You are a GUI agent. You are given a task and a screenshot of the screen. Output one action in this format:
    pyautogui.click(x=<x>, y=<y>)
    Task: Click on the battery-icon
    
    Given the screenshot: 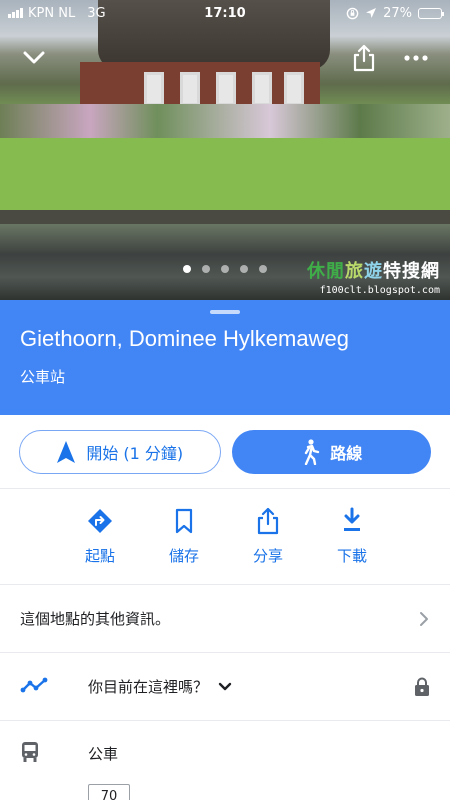 What is the action you would take?
    pyautogui.click(x=431, y=13)
    